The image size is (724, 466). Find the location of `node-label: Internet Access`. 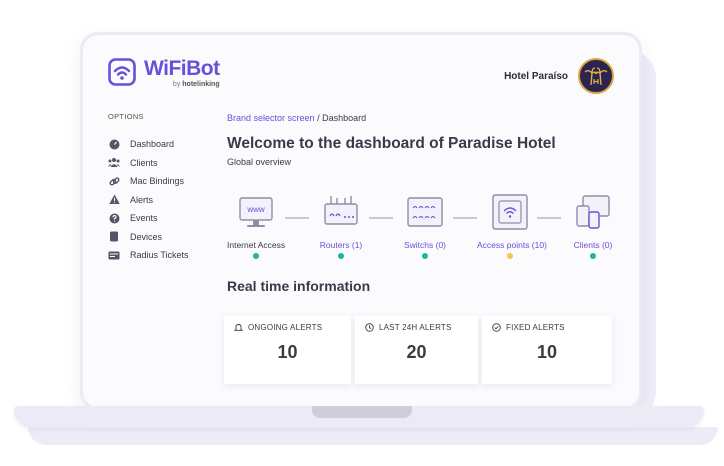

node-label: Internet Access is located at coordinates (256, 245).